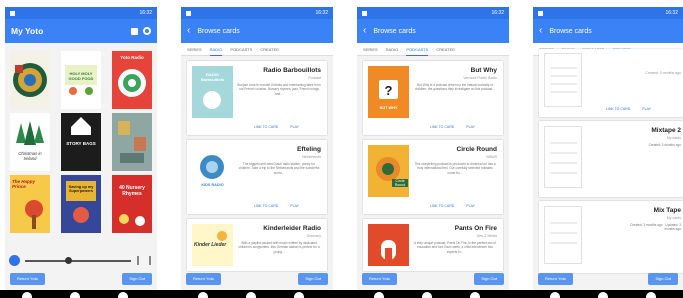  Describe the element at coordinates (68, 260) in the screenshot. I see `volume-handle` at that location.